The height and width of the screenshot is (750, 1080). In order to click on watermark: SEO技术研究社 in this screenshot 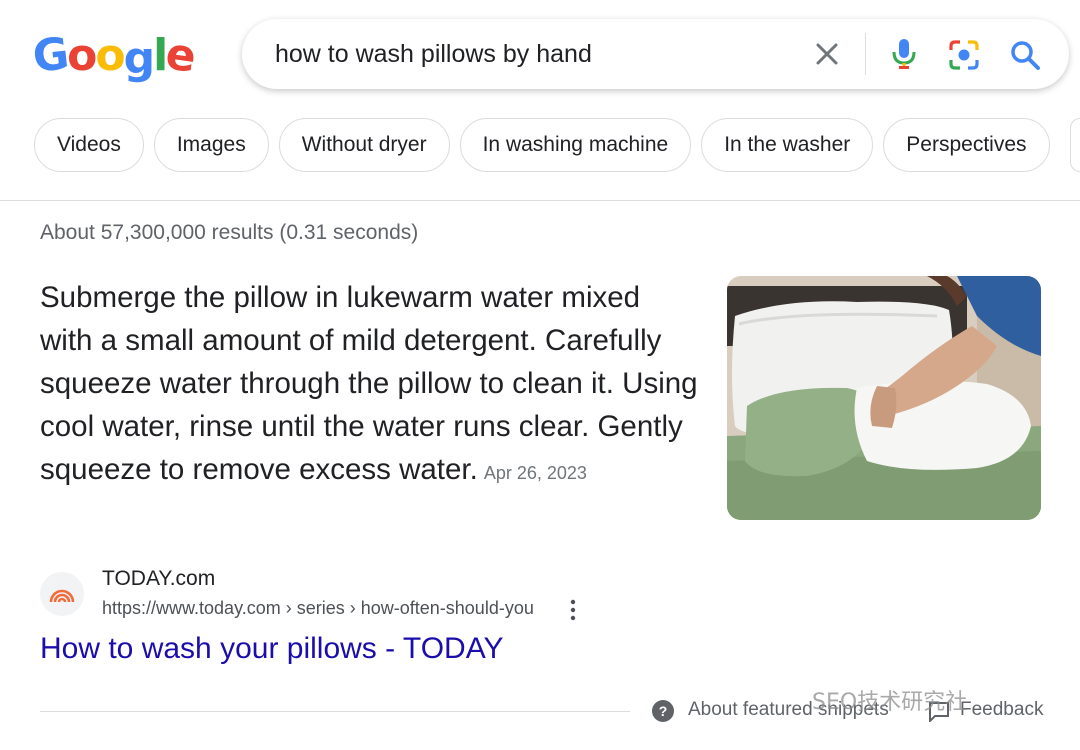, I will do `click(890, 702)`.